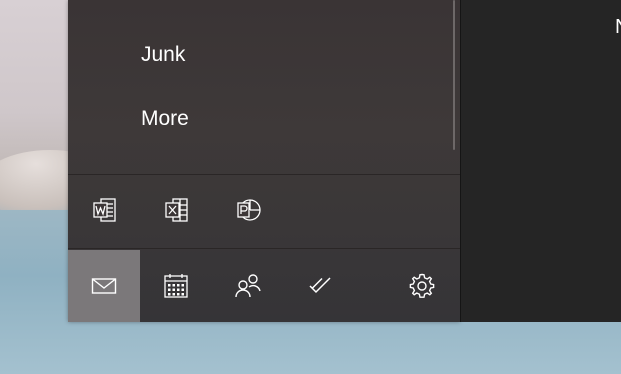 The image size is (621, 374). Describe the element at coordinates (105, 210) in the screenshot. I see `word-icon` at that location.